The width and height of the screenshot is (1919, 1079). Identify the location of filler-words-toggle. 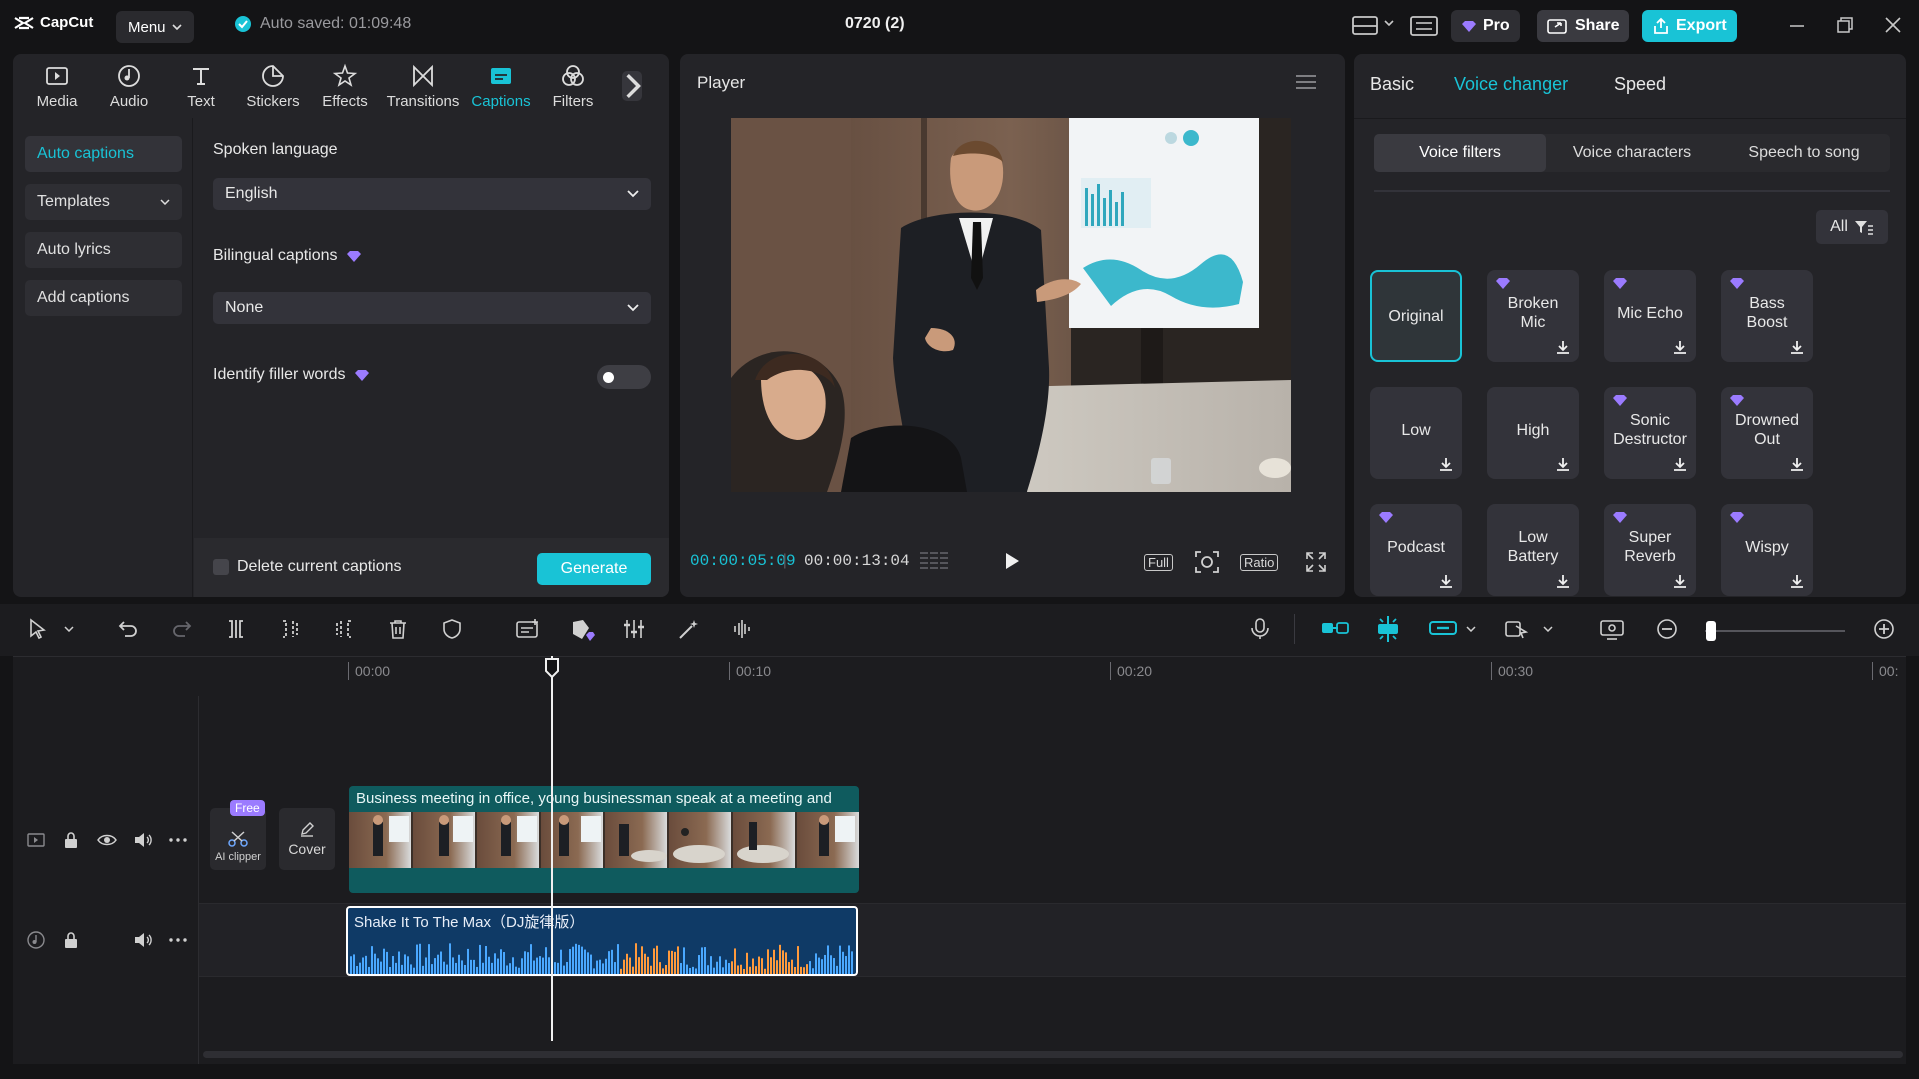
(624, 377).